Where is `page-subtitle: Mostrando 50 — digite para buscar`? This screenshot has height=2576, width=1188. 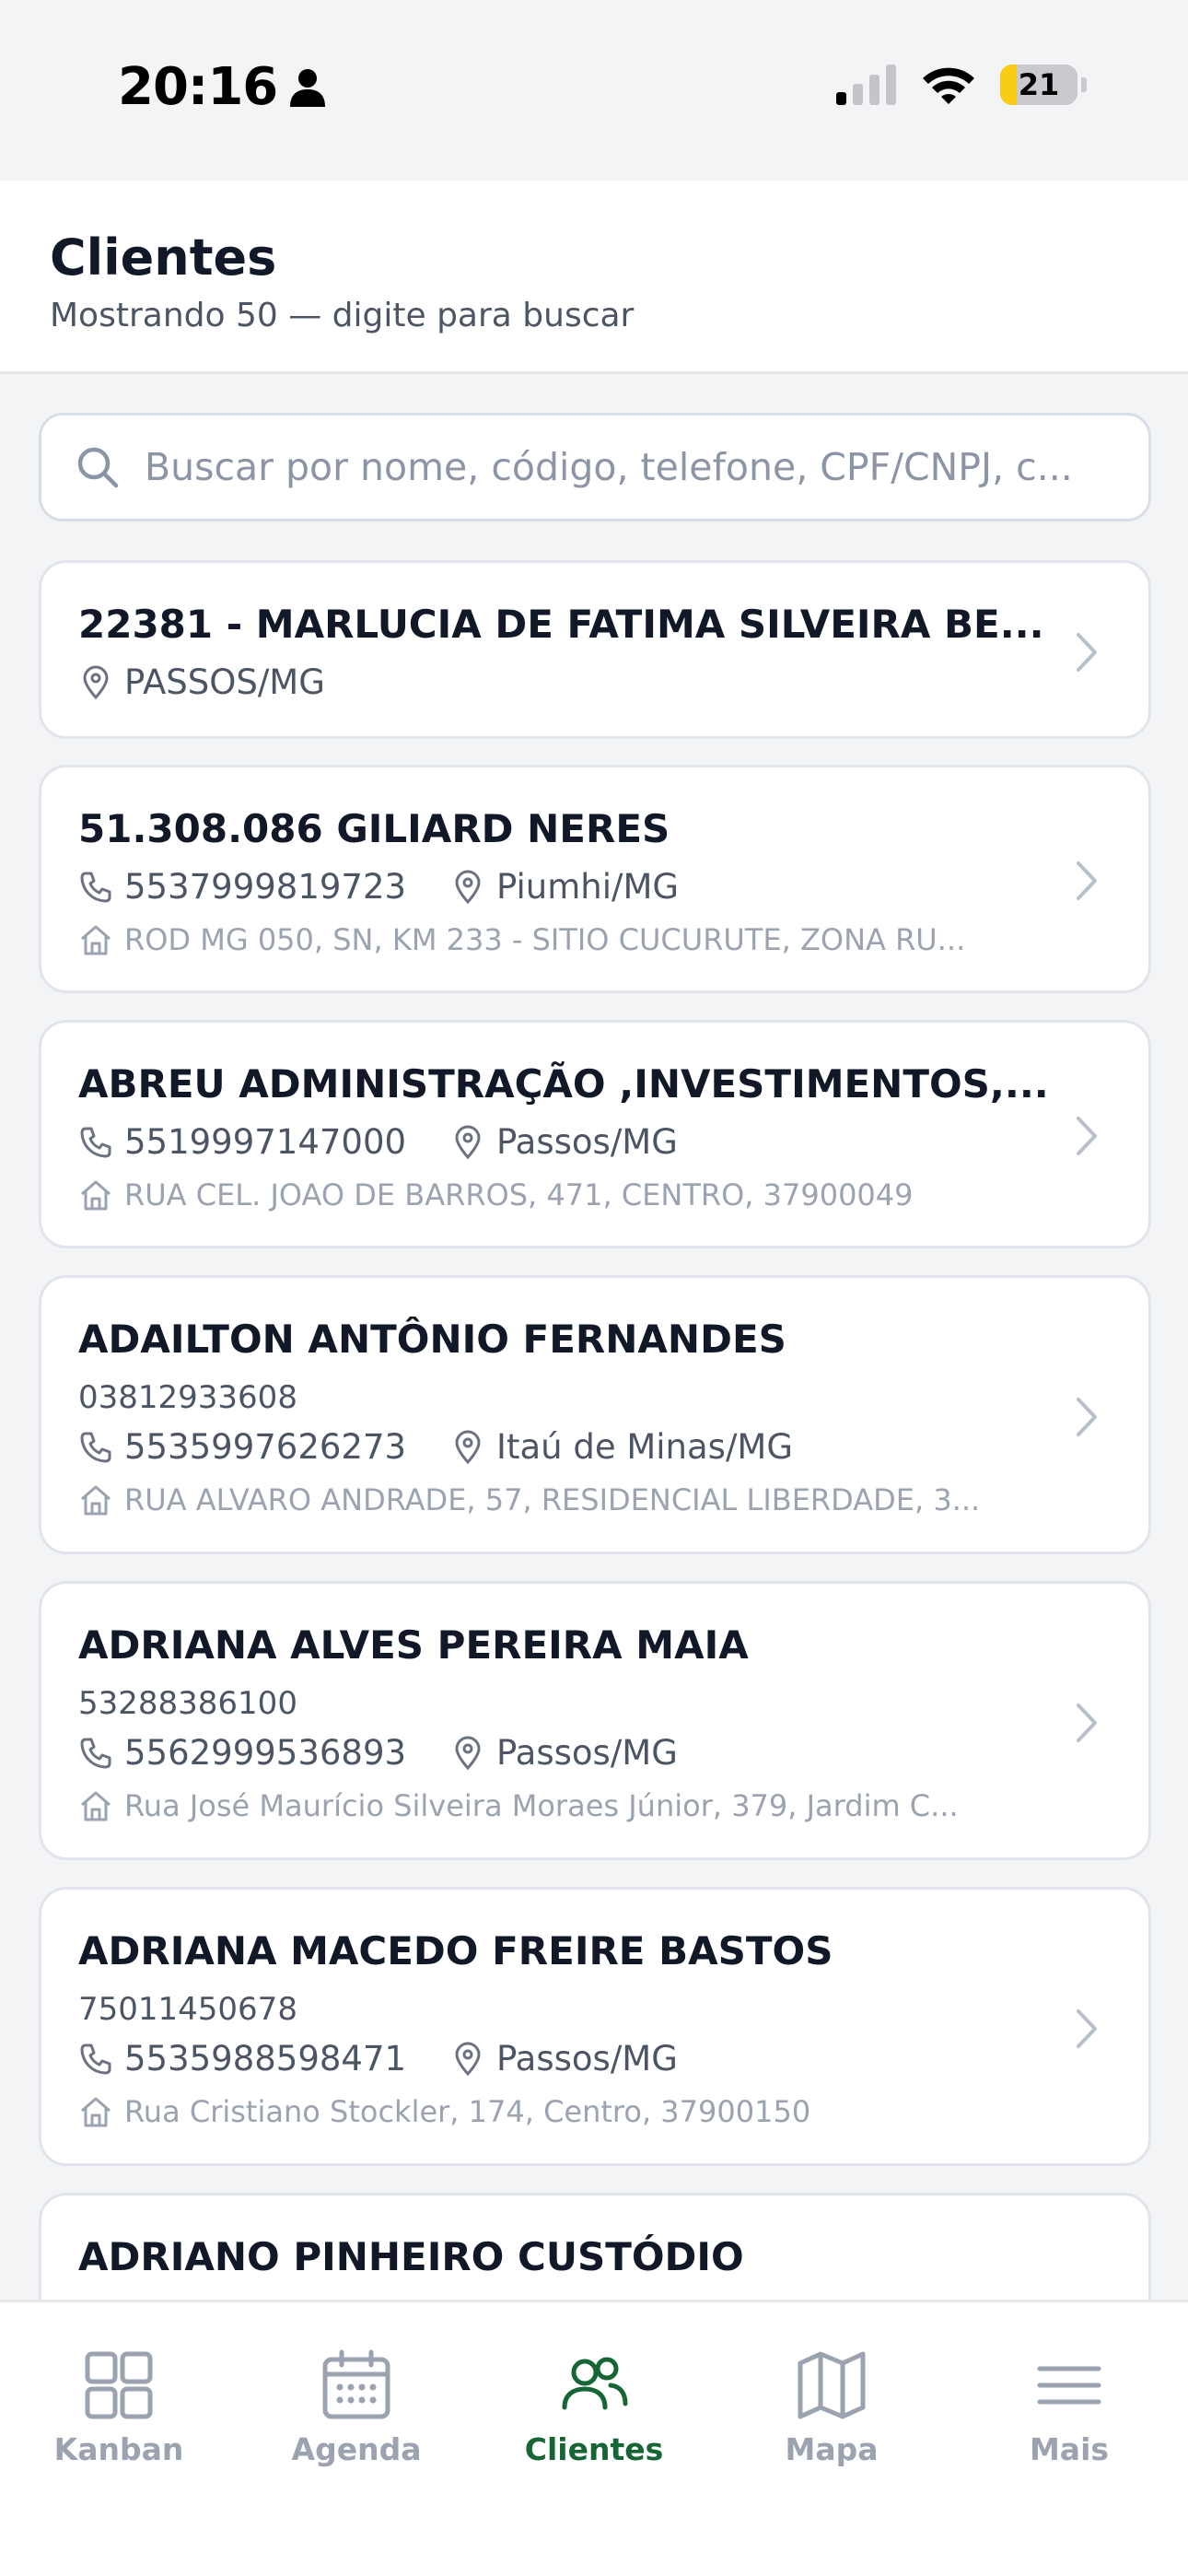 page-subtitle: Mostrando 50 — digite para buscar is located at coordinates (342, 315).